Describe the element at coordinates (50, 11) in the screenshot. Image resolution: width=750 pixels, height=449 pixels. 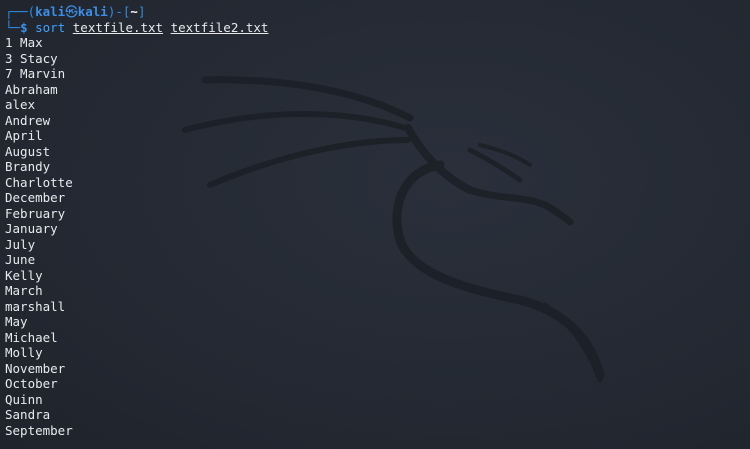
I see `prompt-user: kali` at that location.